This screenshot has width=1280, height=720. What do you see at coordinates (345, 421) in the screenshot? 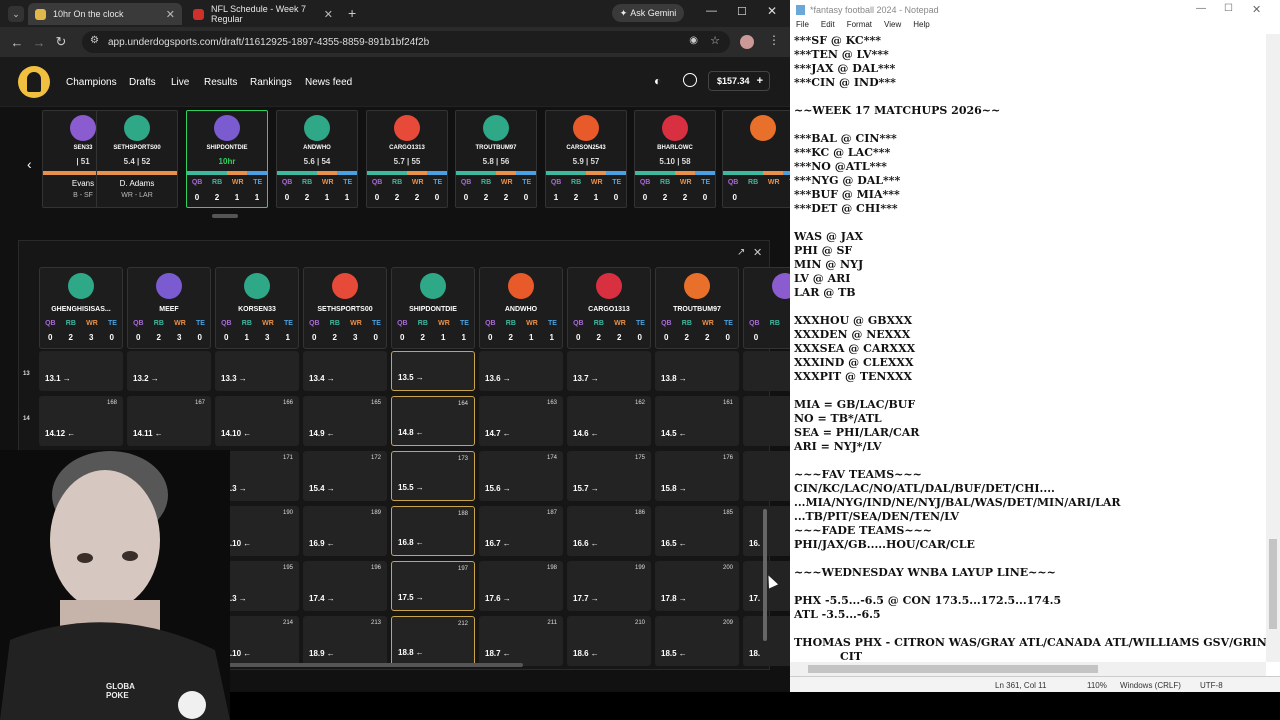
I see `pick-cell: 165 14.9 ←` at bounding box center [345, 421].